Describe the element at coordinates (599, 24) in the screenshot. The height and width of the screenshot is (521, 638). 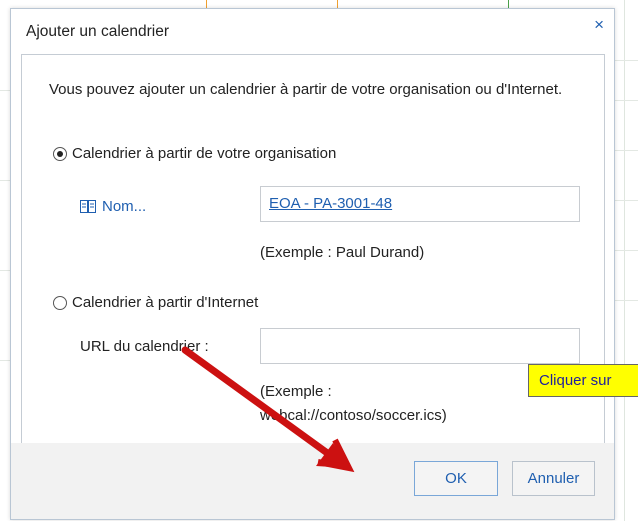
I see `close-icon: ×` at that location.